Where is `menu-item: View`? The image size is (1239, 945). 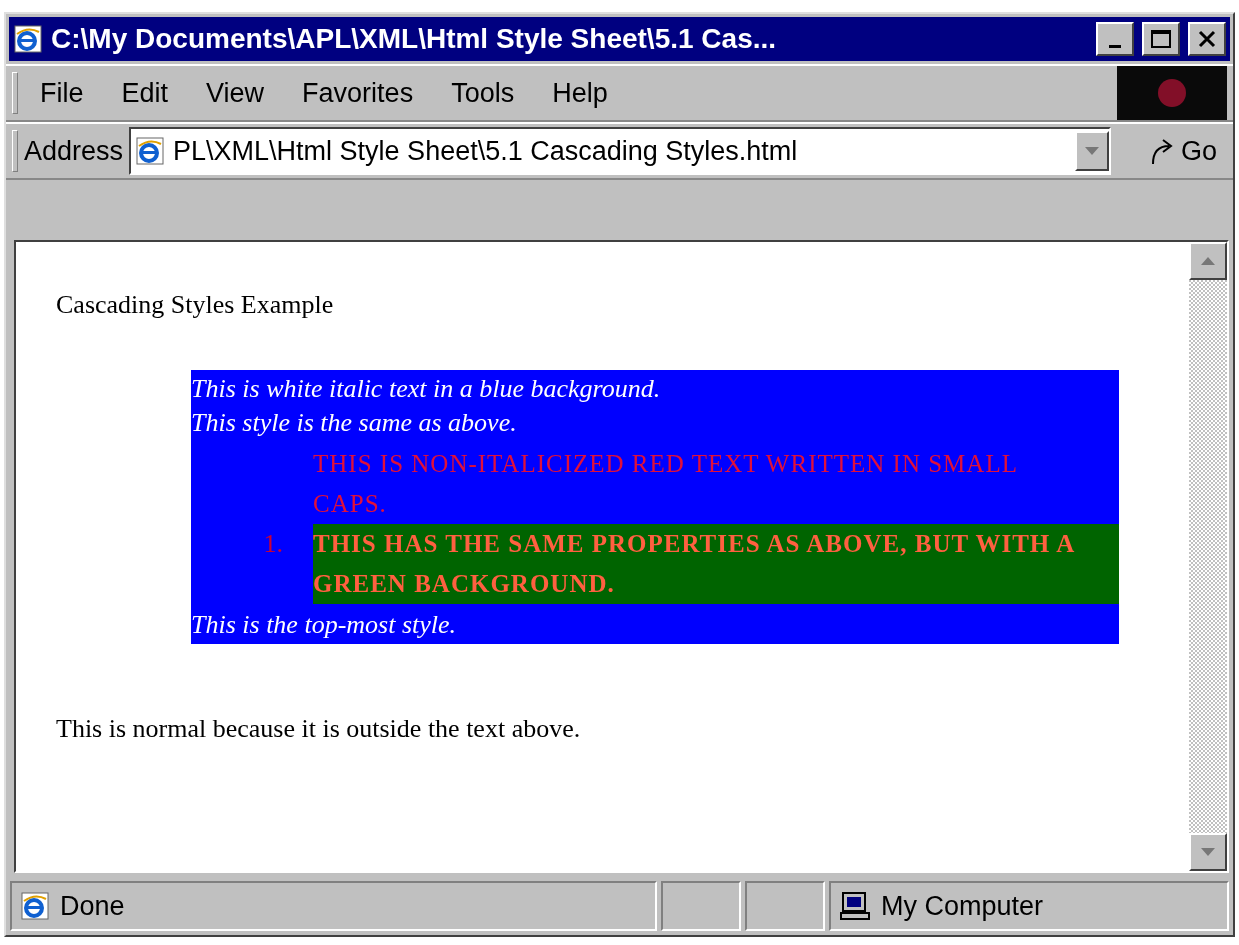
menu-item: View is located at coordinates (235, 93).